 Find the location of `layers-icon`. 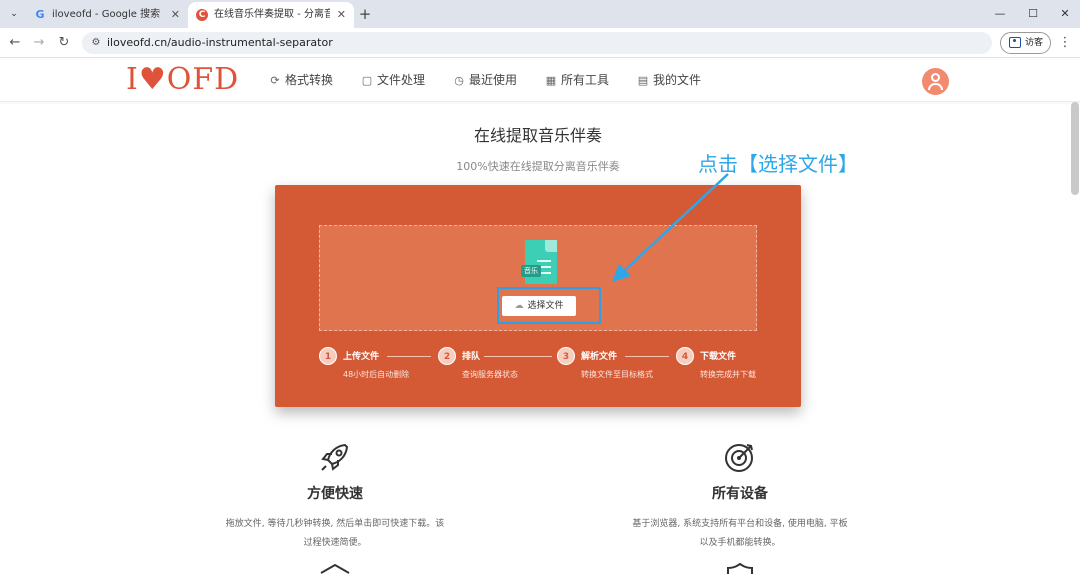

layers-icon is located at coordinates (335, 568).